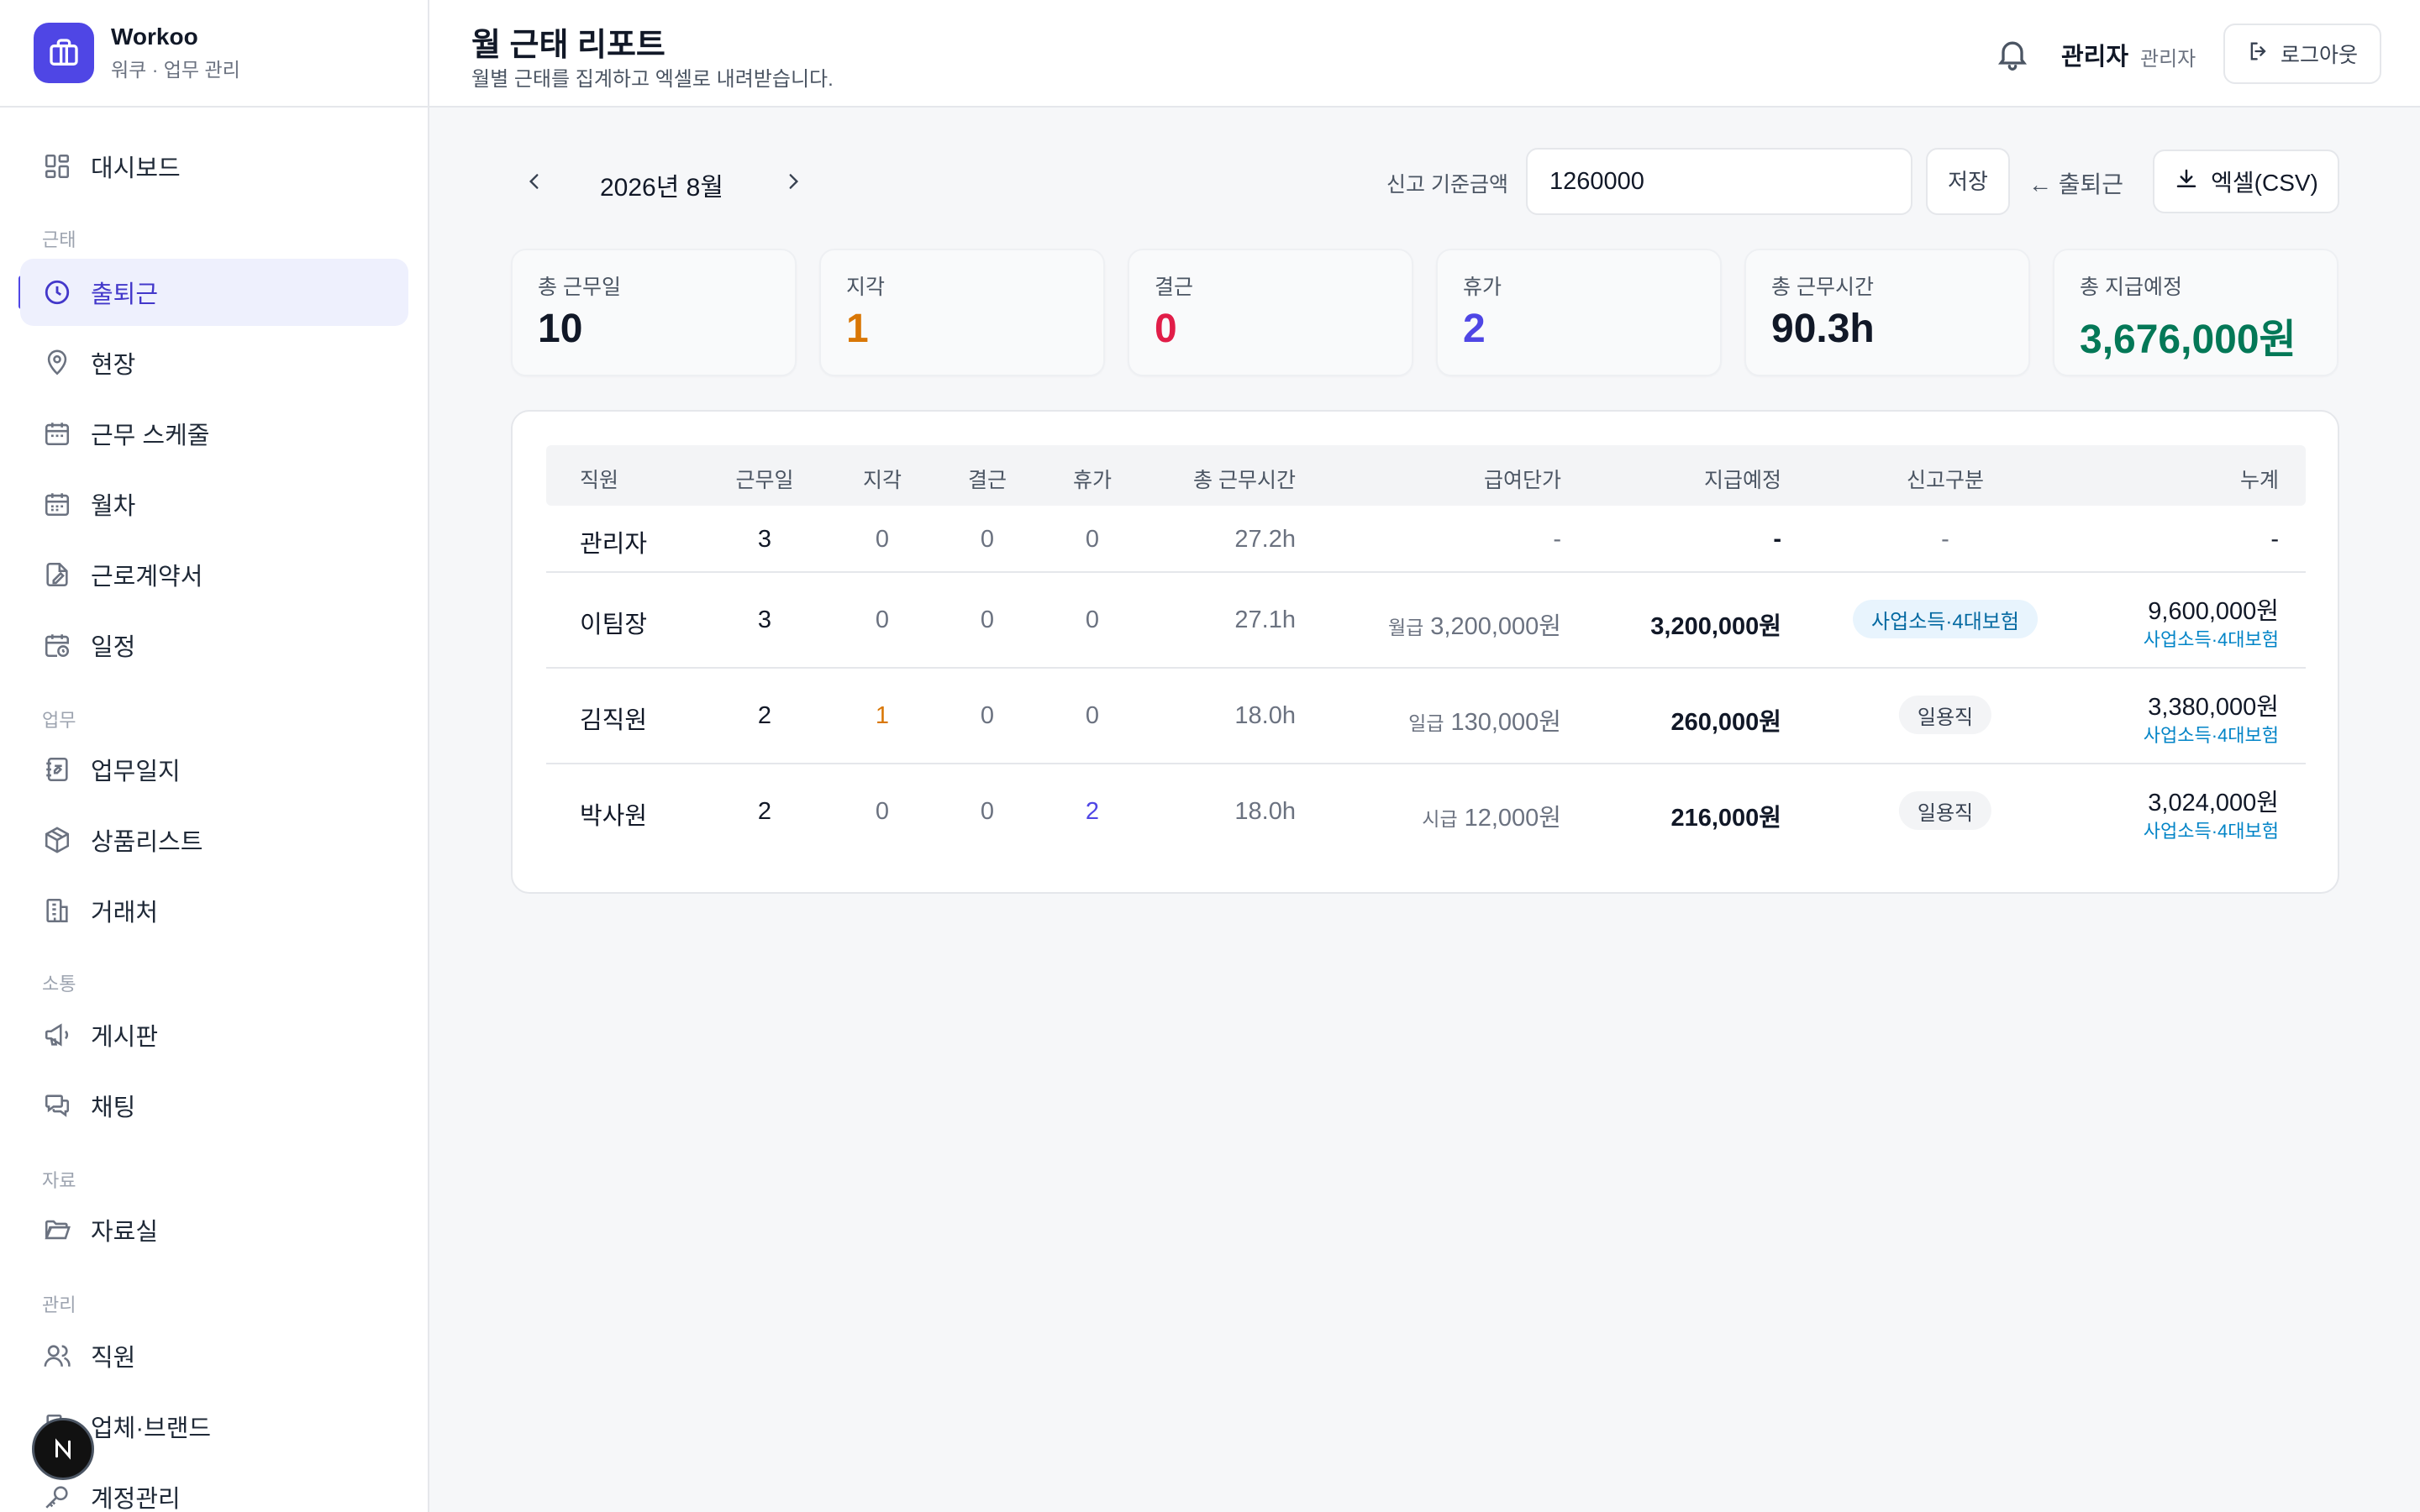 The width and height of the screenshot is (2420, 1512). I want to click on users-icon, so click(57, 1356).